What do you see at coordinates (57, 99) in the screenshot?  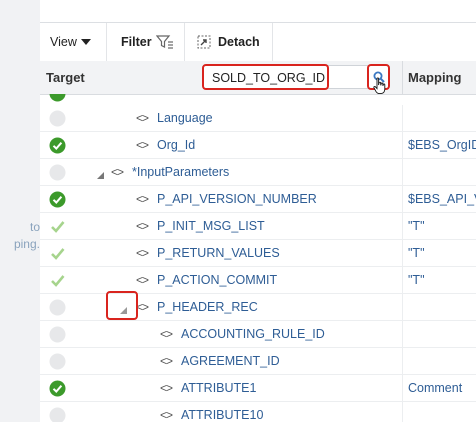 I see `partial-row-check-icon` at bounding box center [57, 99].